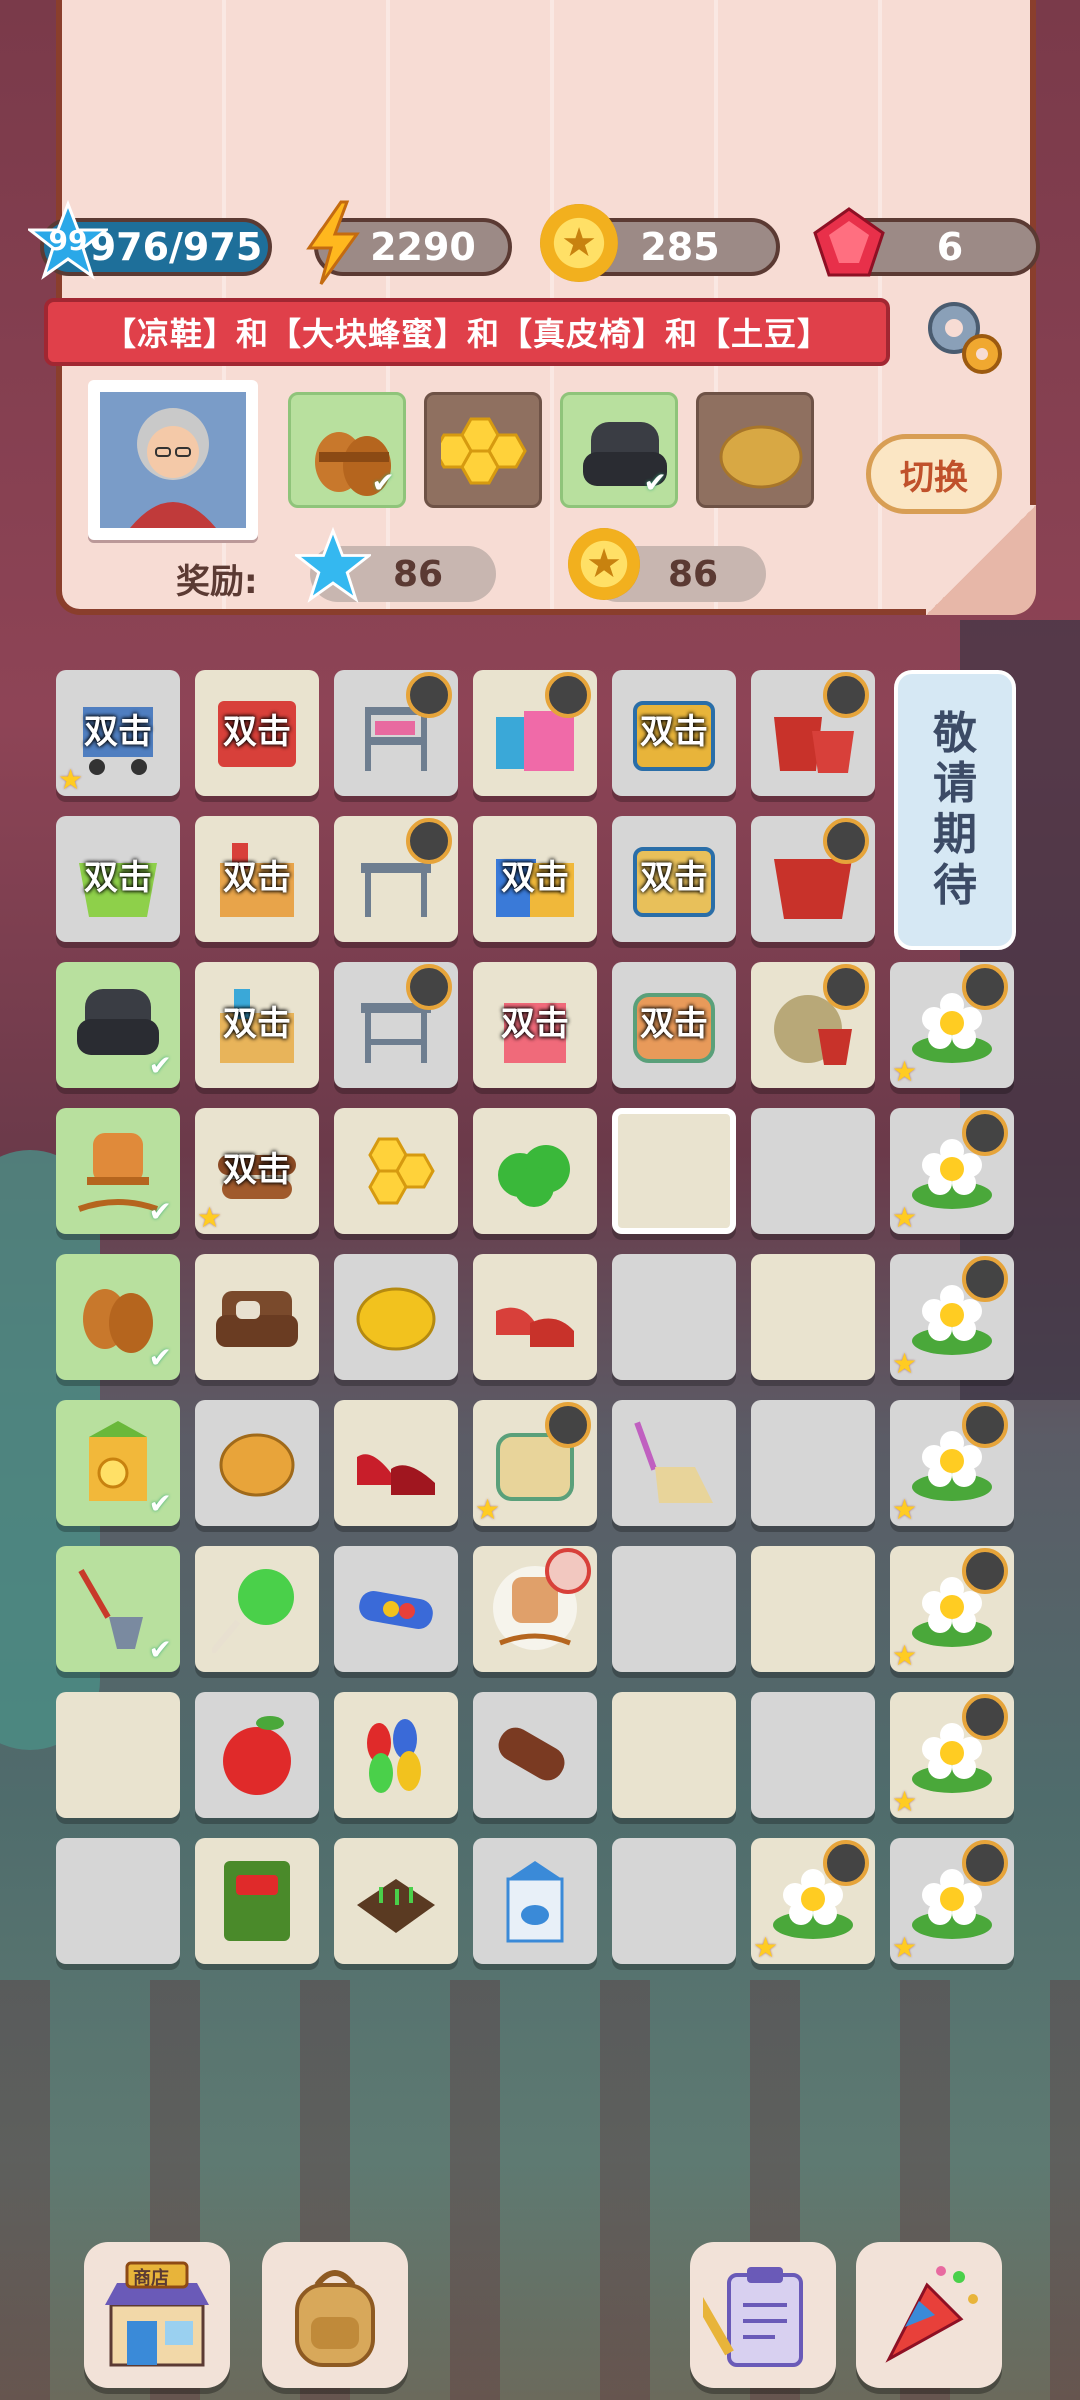 The width and height of the screenshot is (1080, 2400). What do you see at coordinates (619, 450) in the screenshot?
I see `order-item-leather-chair: ✔` at bounding box center [619, 450].